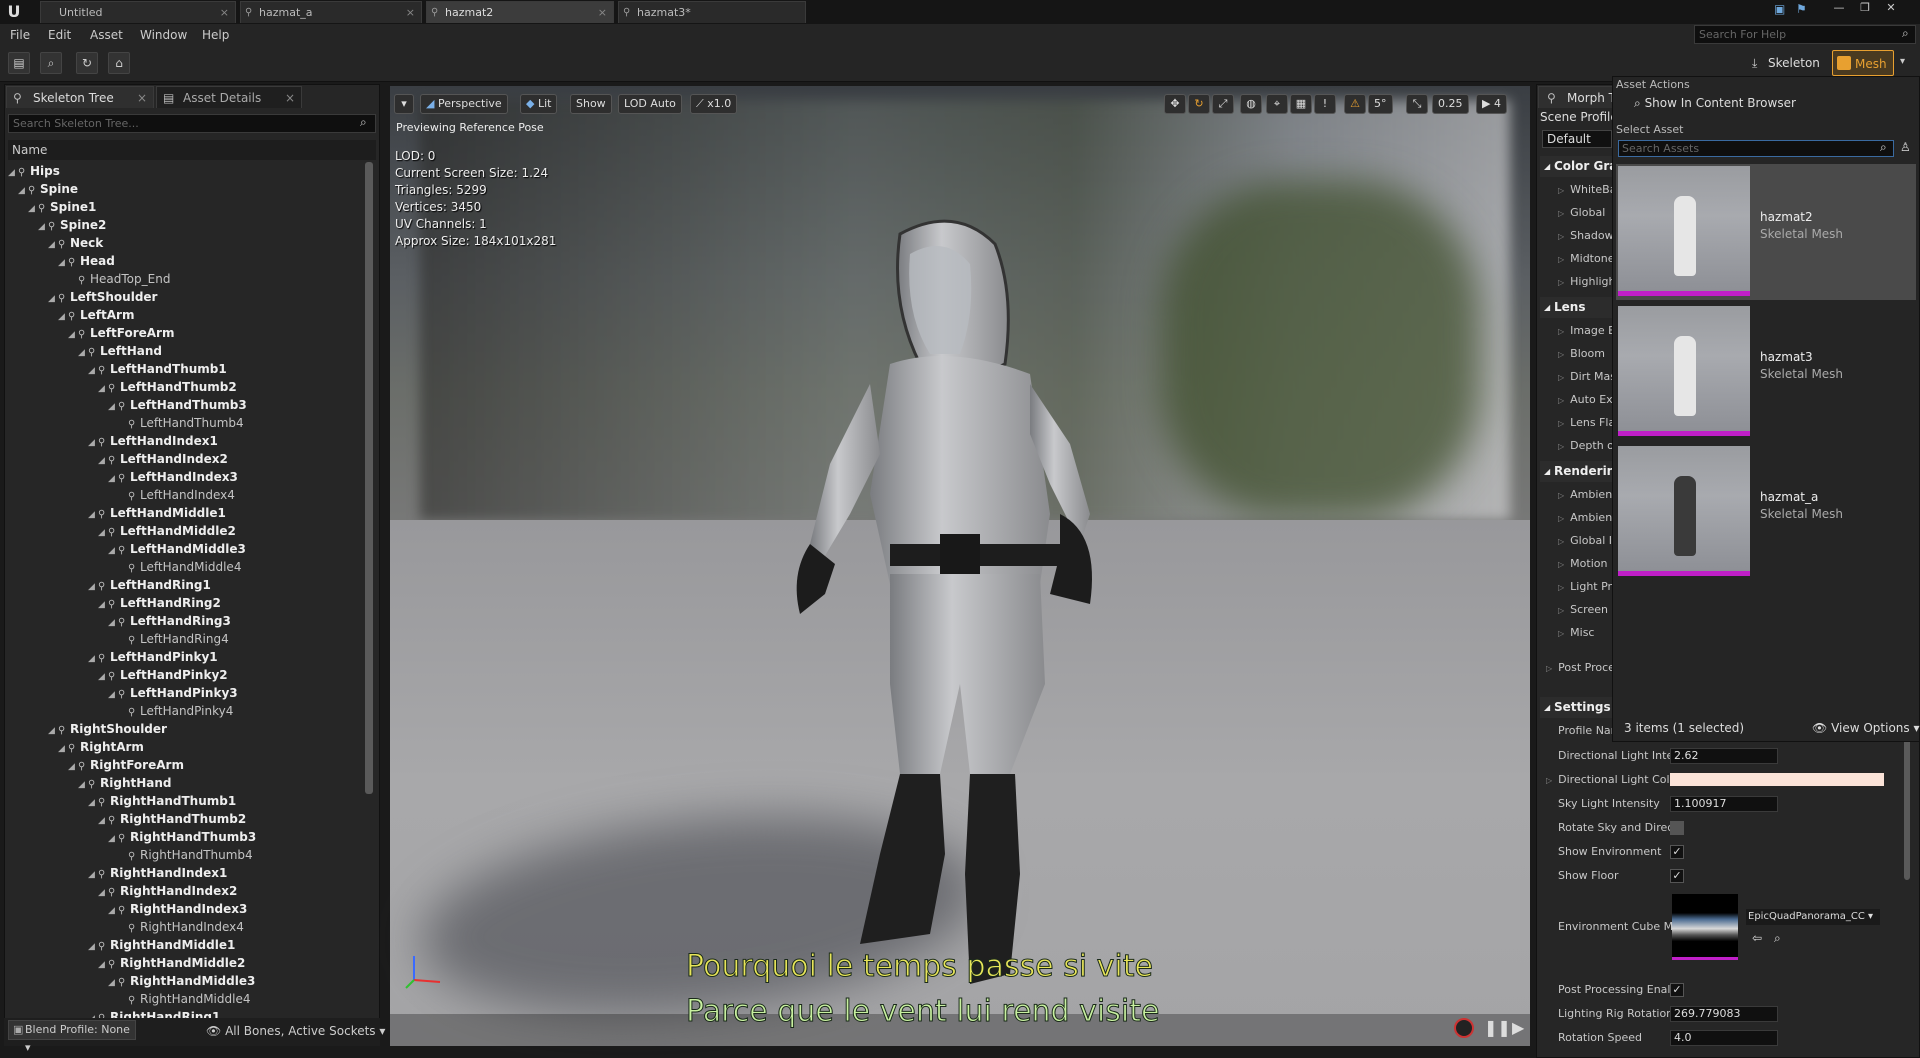 The height and width of the screenshot is (1058, 1920). I want to click on dir-light-intensity-input: 2.62, so click(1724, 756).